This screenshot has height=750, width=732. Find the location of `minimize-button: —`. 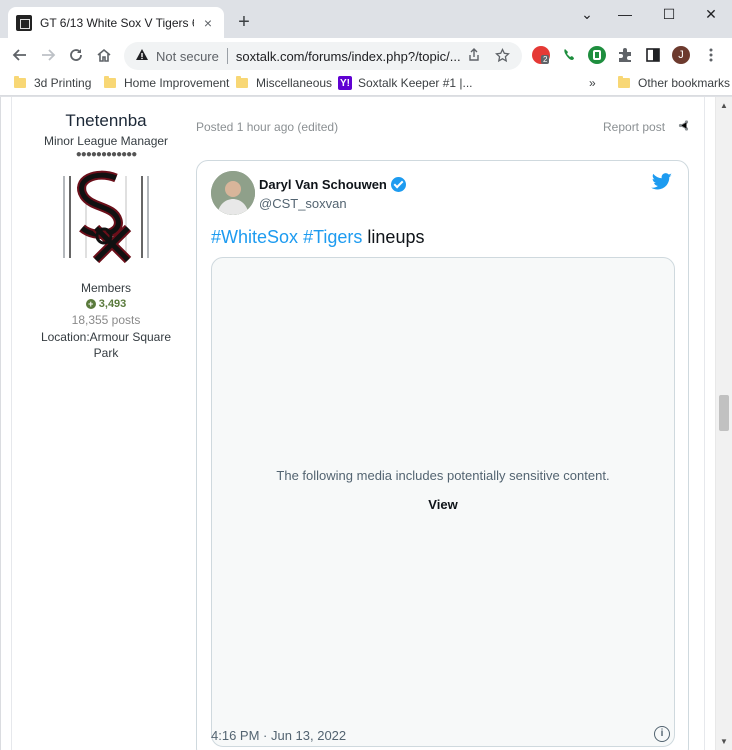

minimize-button: — is located at coordinates (625, 14).